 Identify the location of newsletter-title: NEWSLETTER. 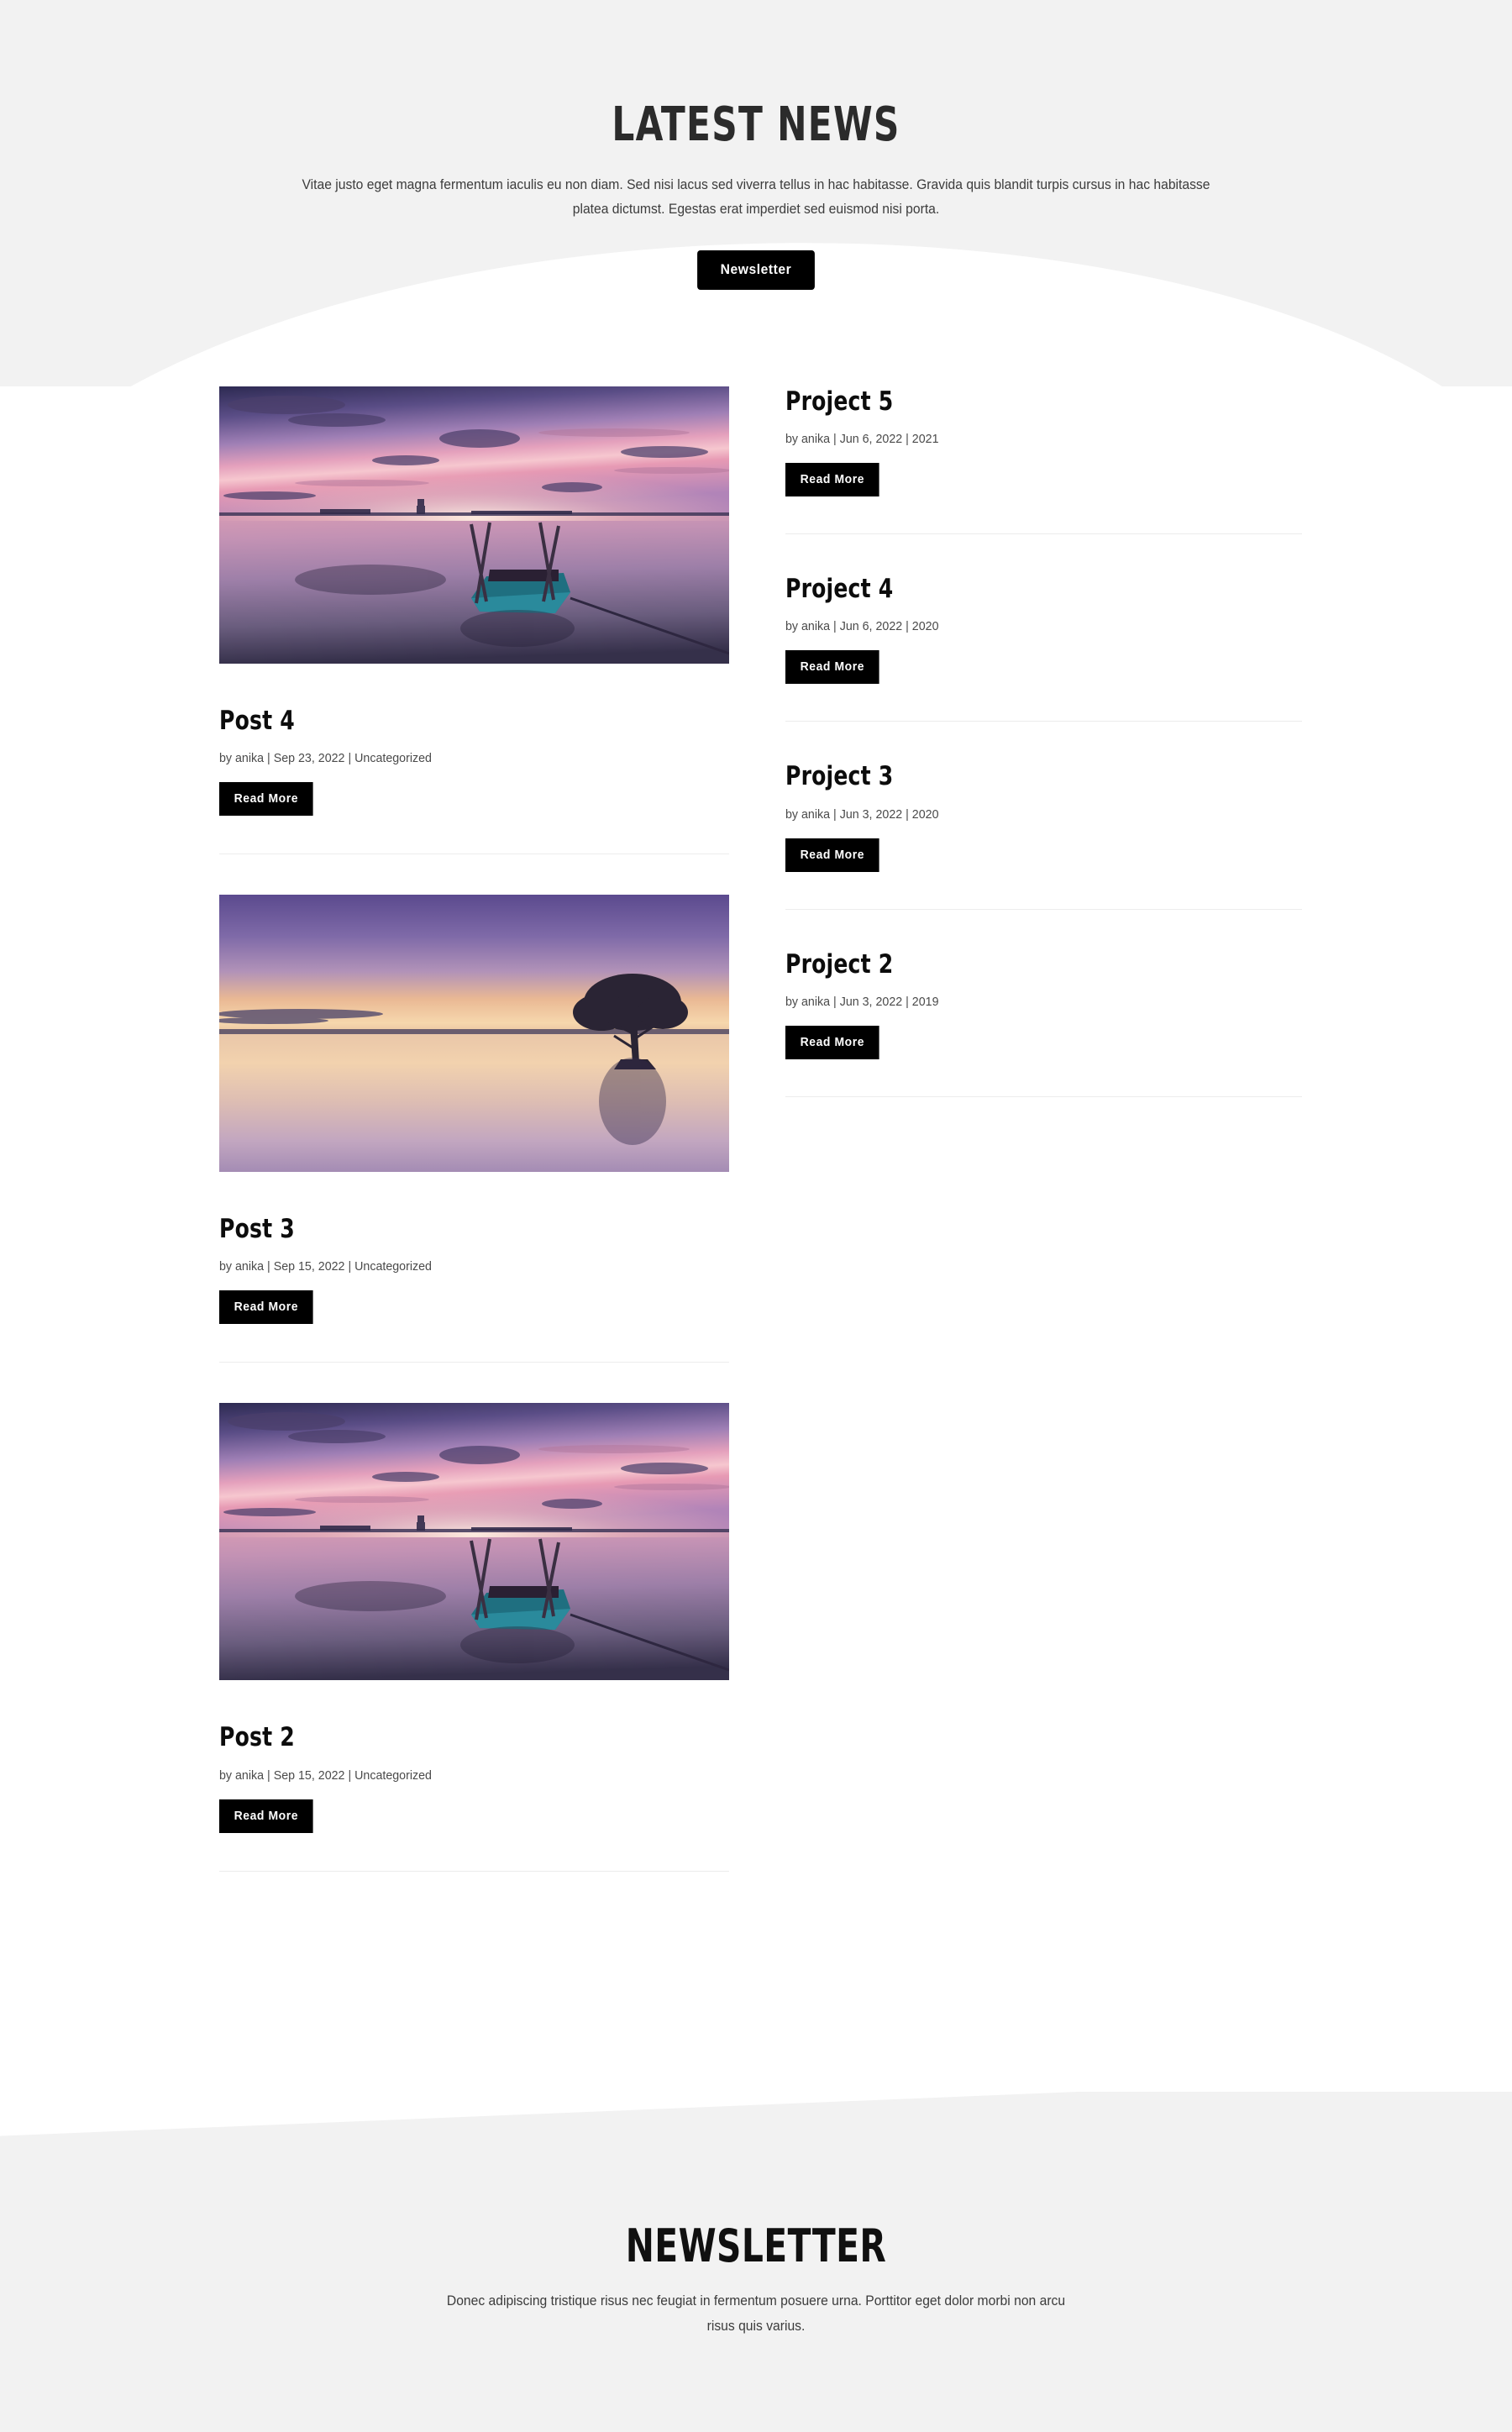
(756, 2245).